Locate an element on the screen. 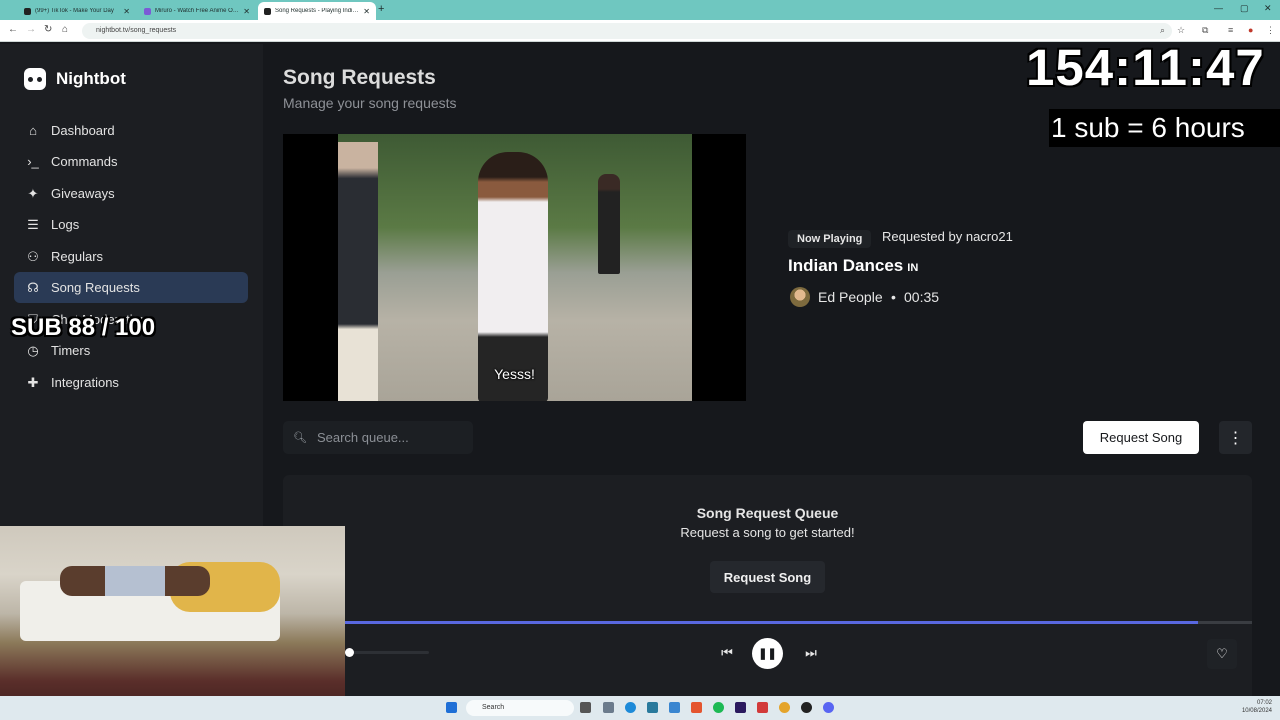 This screenshot has height=720, width=1280. sidebar-item-label: Commands is located at coordinates (84, 161).